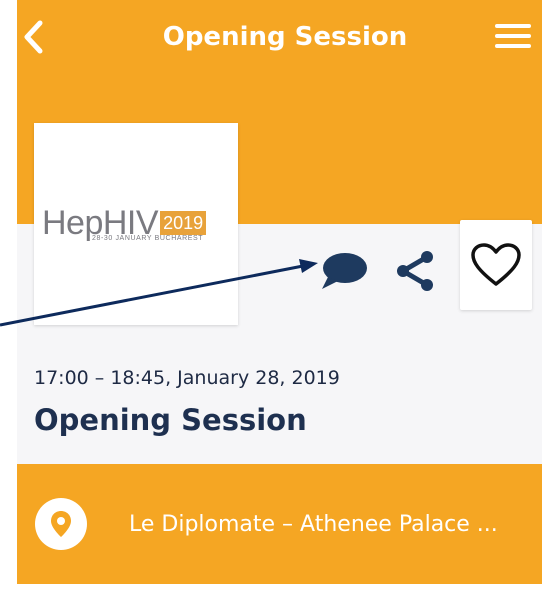  I want to click on share-button, so click(415, 271).